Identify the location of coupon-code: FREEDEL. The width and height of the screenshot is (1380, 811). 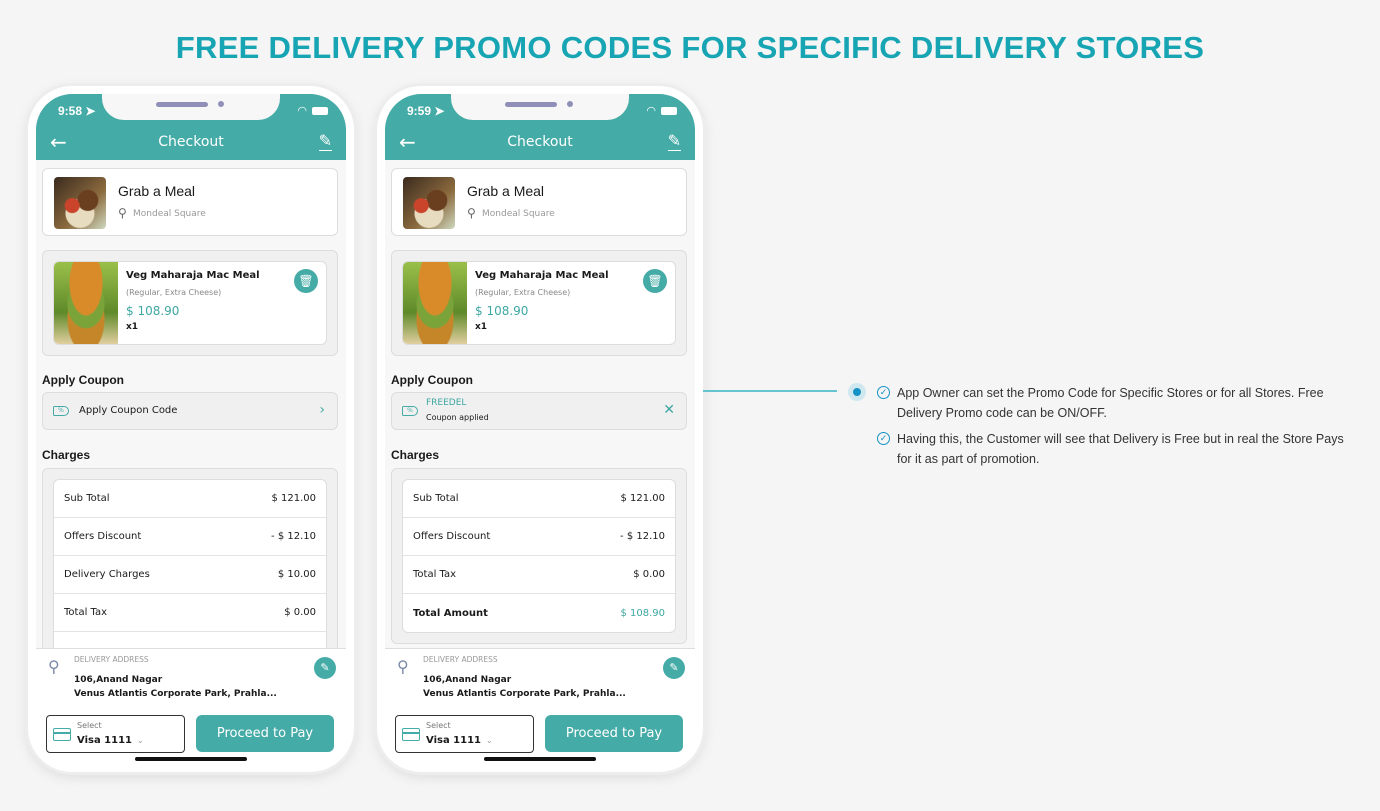
(446, 403).